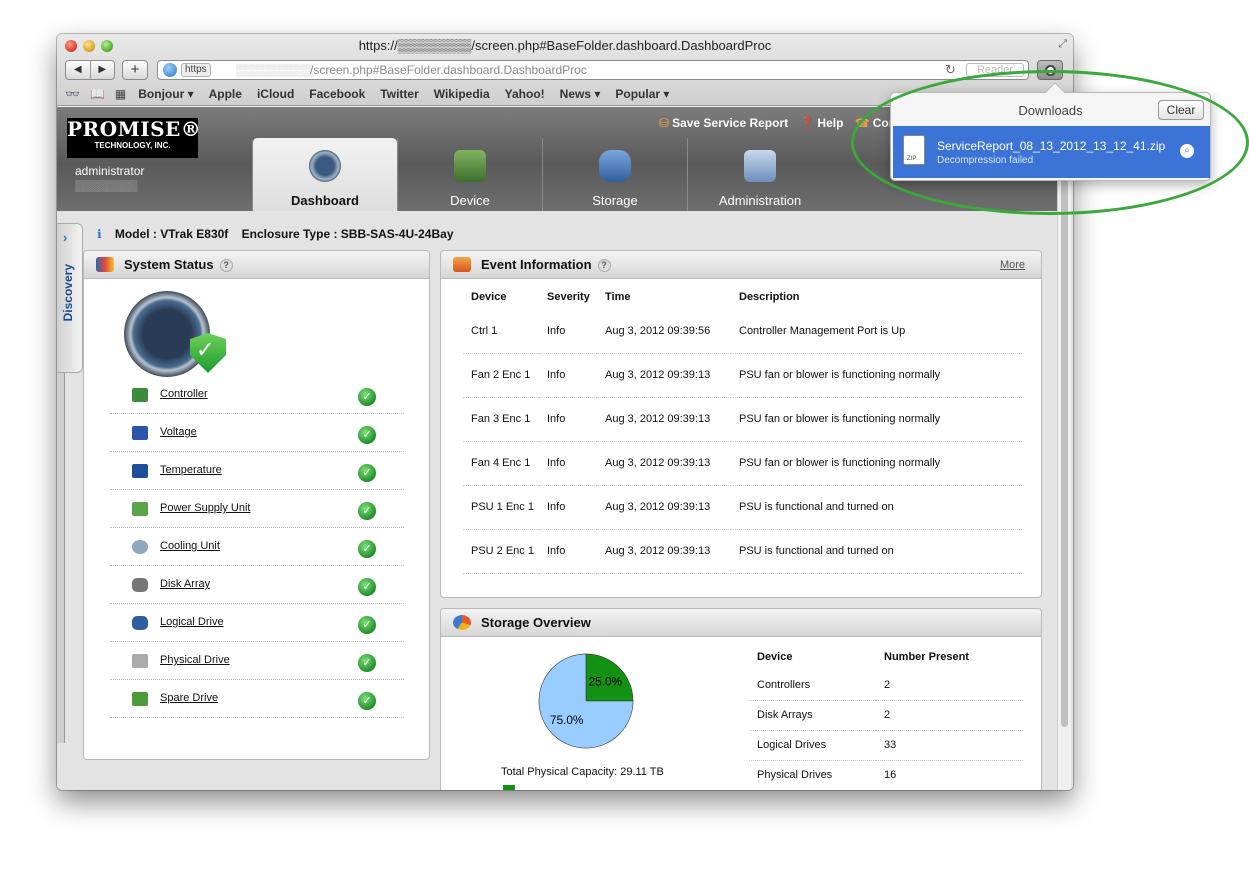 Image resolution: width=1249 pixels, height=869 pixels. What do you see at coordinates (759, 174) in the screenshot?
I see `tab-administration: Administration` at bounding box center [759, 174].